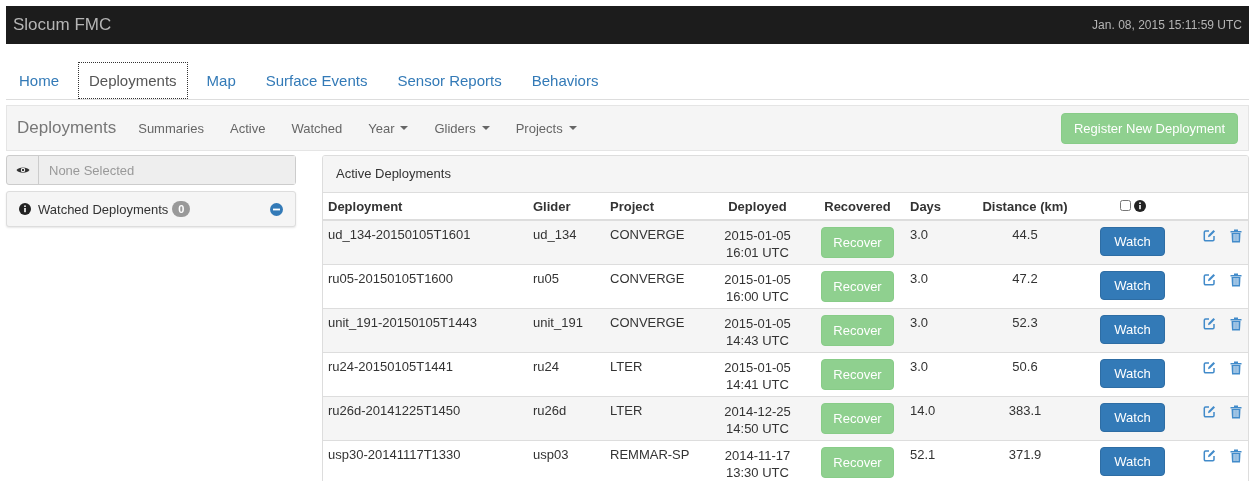  Describe the element at coordinates (757, 244) in the screenshot. I see `table-cell: 2015-01-05 16:01 UTC` at that location.